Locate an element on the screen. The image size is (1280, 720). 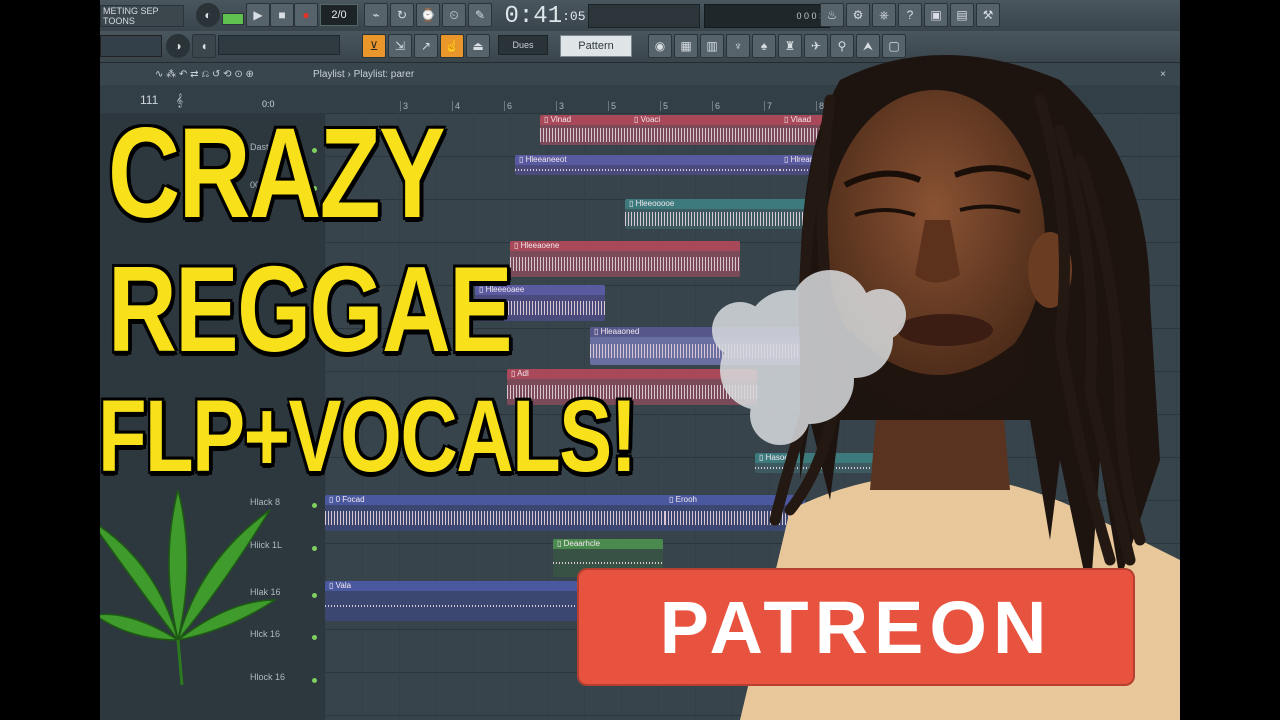
playlist-icon: ◉ is located at coordinates (660, 46).